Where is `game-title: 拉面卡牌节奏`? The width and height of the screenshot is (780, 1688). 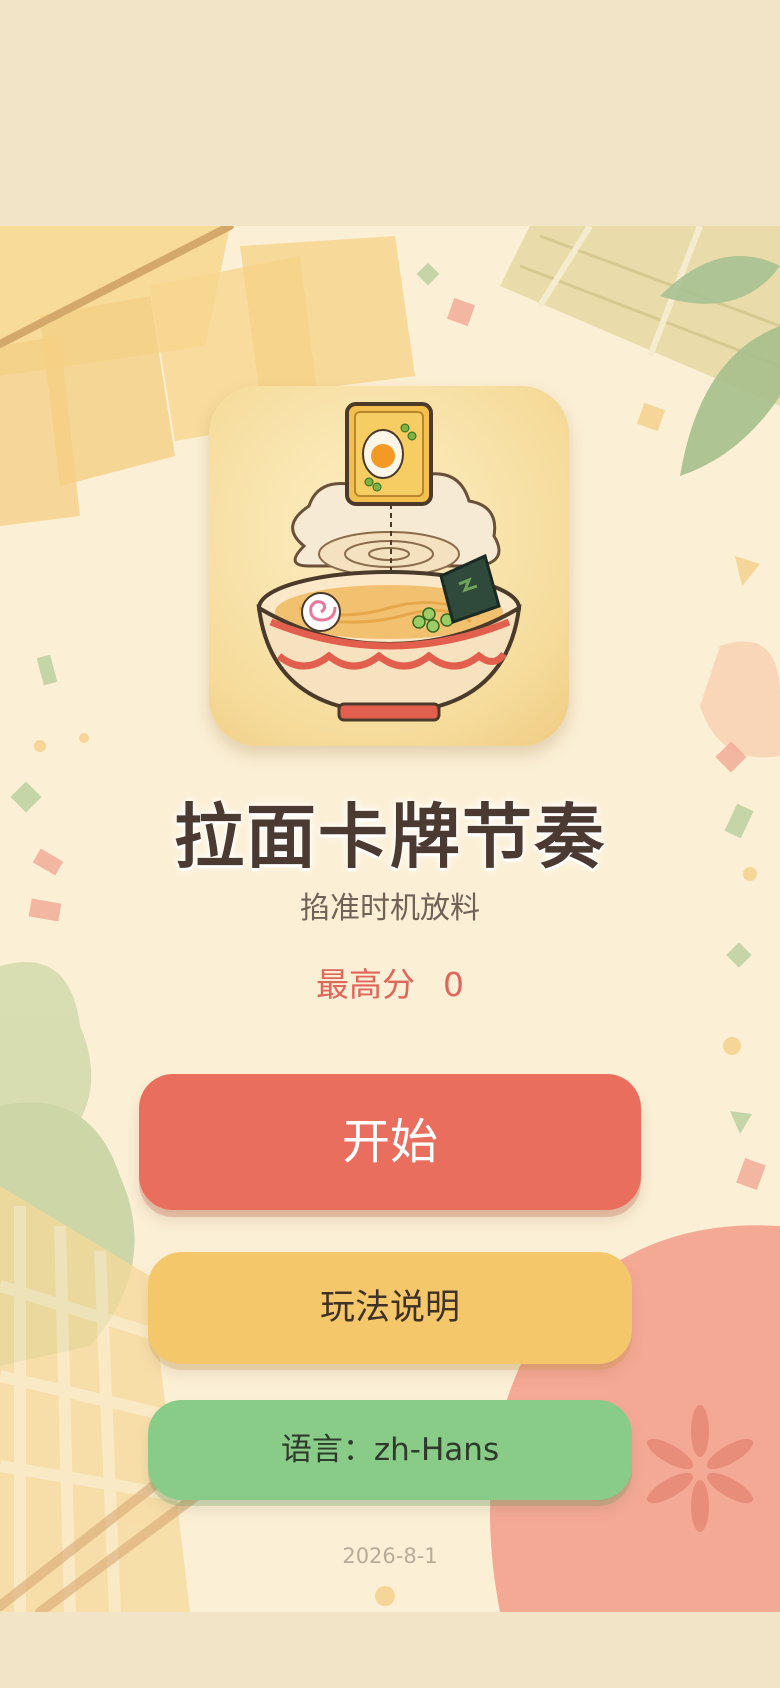
game-title: 拉面卡牌节奏 is located at coordinates (390, 837).